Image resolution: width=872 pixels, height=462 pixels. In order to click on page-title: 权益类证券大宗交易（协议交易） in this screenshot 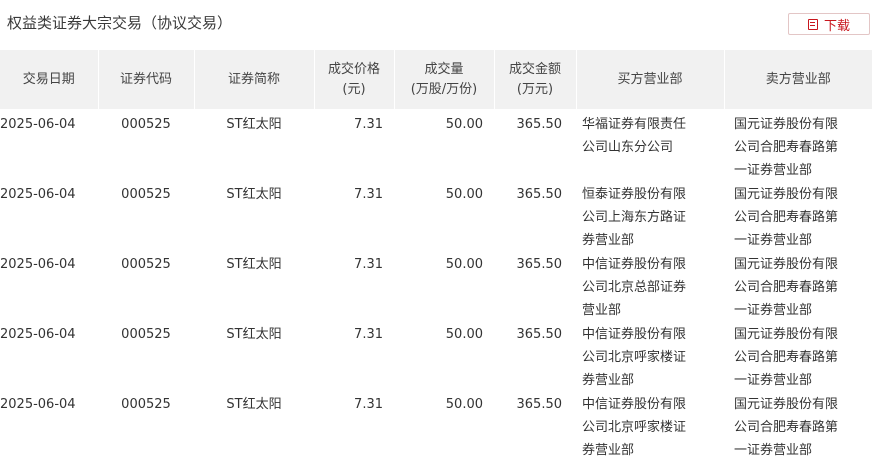, I will do `click(120, 23)`.